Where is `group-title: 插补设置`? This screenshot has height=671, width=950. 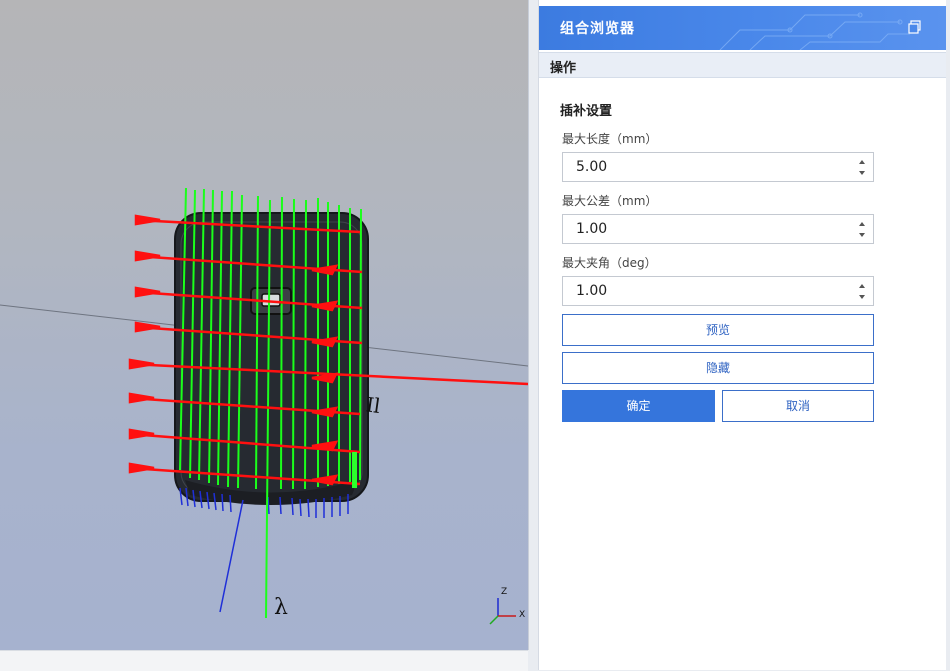 group-title: 插补设置 is located at coordinates (586, 111).